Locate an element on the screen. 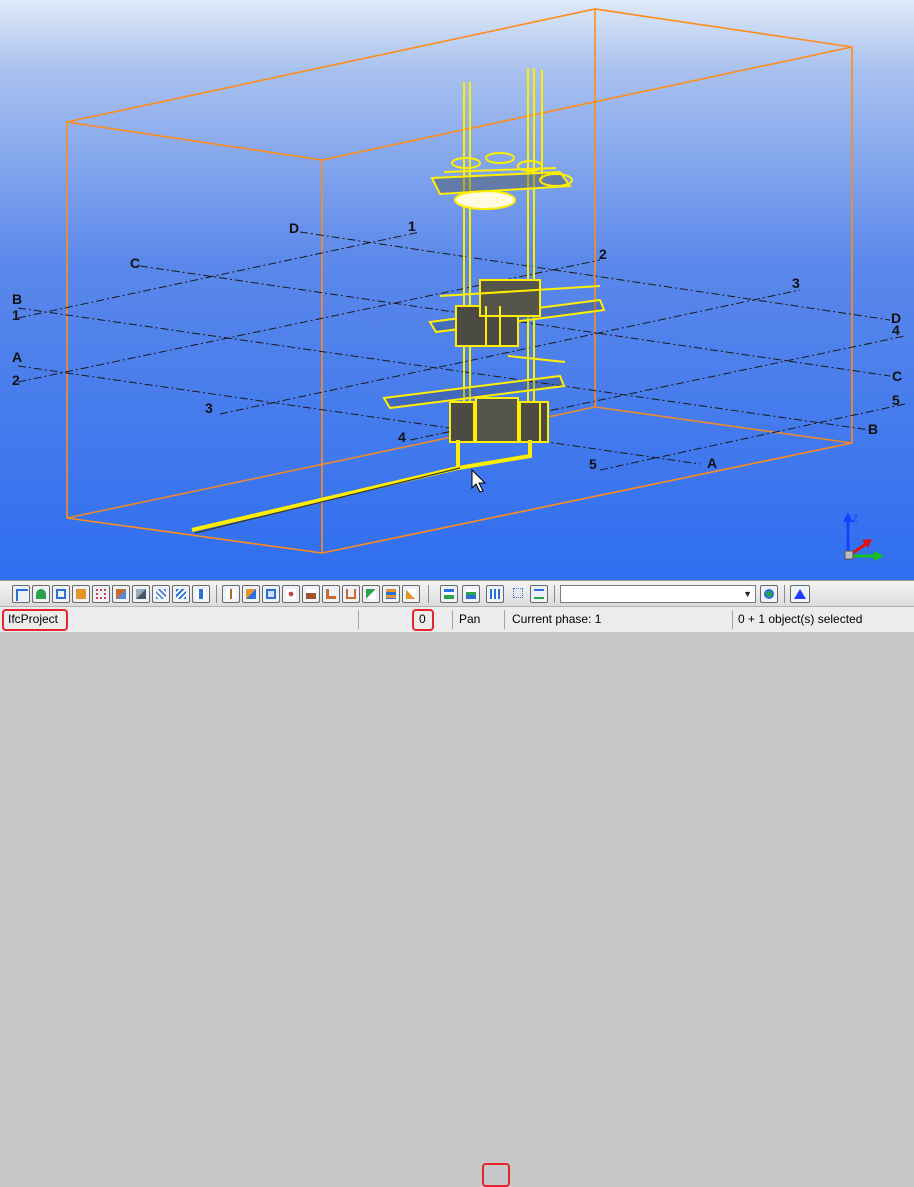  grid-label-4-bottom: 4 is located at coordinates (402, 437).